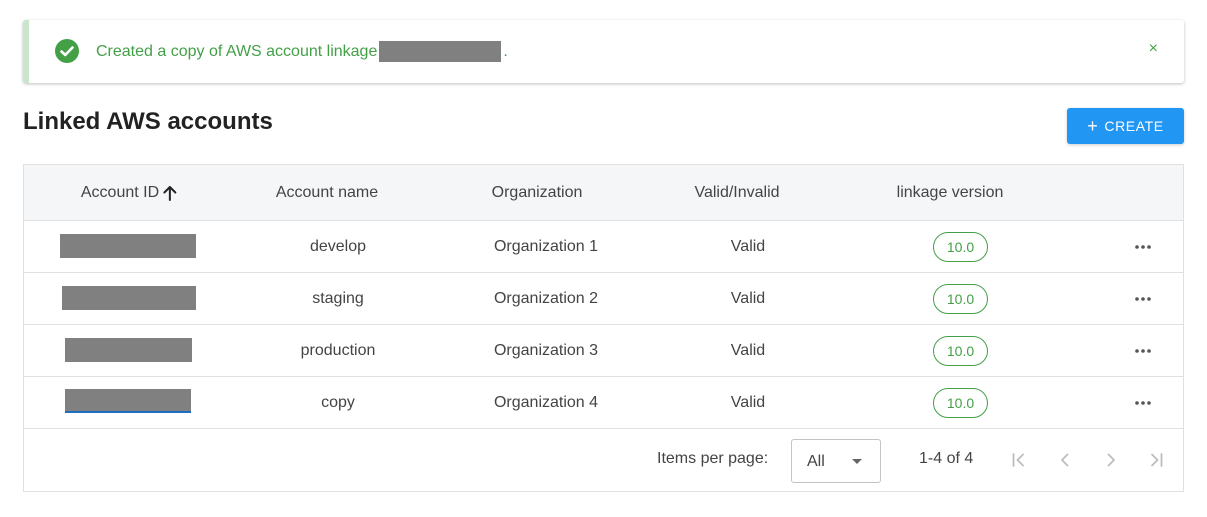 This screenshot has width=1207, height=517. I want to click on account-name-cell: staging, so click(338, 298).